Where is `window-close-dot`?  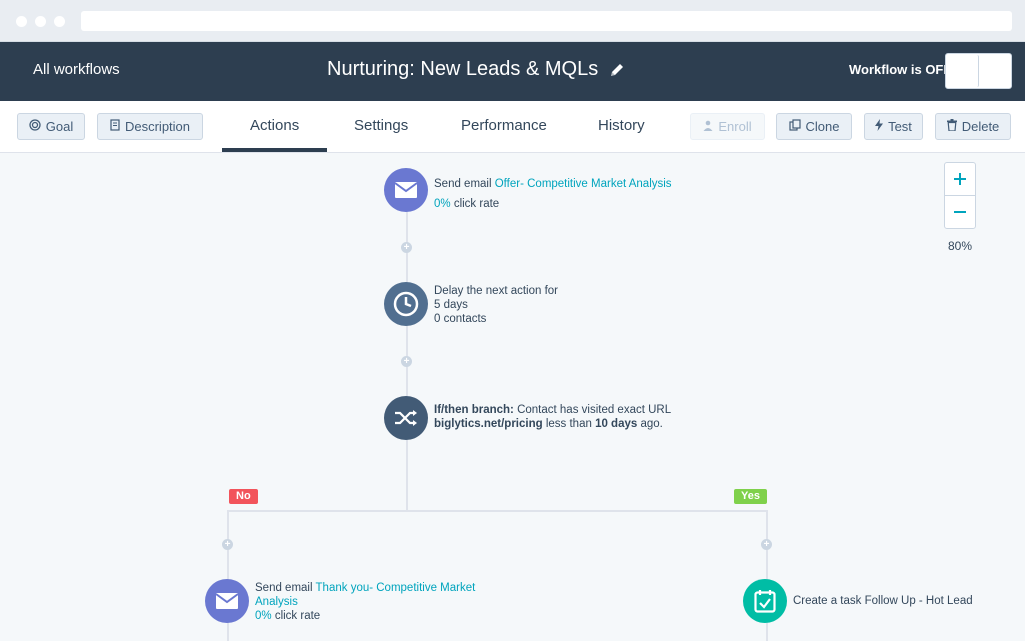
window-close-dot is located at coordinates (21, 21).